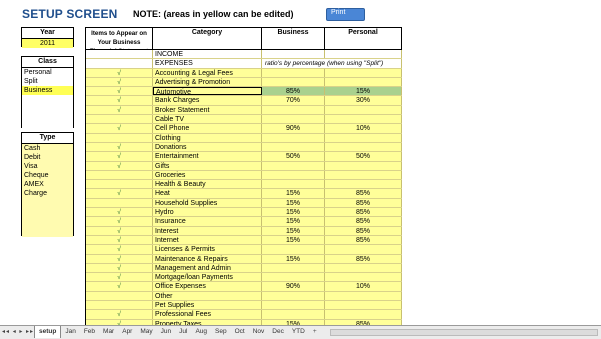 Image resolution: width=601 pixels, height=339 pixels. I want to click on category-cell: Accounting & Legal Fees, so click(207, 72).